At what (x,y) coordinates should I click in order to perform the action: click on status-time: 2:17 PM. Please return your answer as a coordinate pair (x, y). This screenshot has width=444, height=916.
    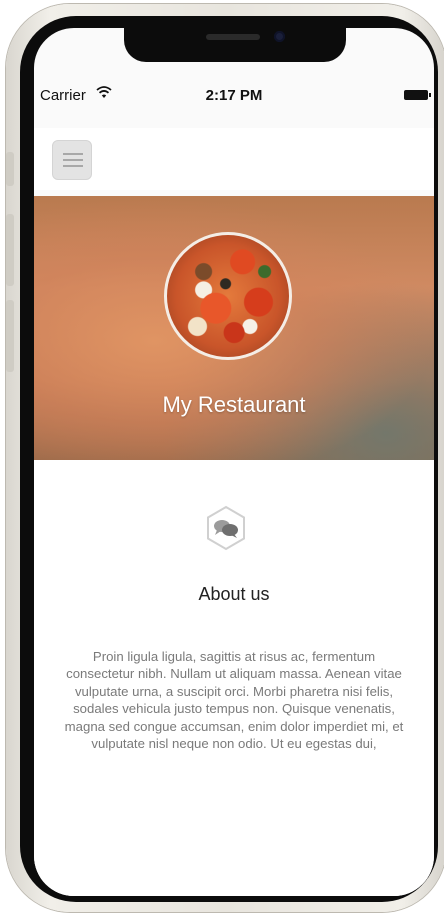
    Looking at the image, I should click on (234, 95).